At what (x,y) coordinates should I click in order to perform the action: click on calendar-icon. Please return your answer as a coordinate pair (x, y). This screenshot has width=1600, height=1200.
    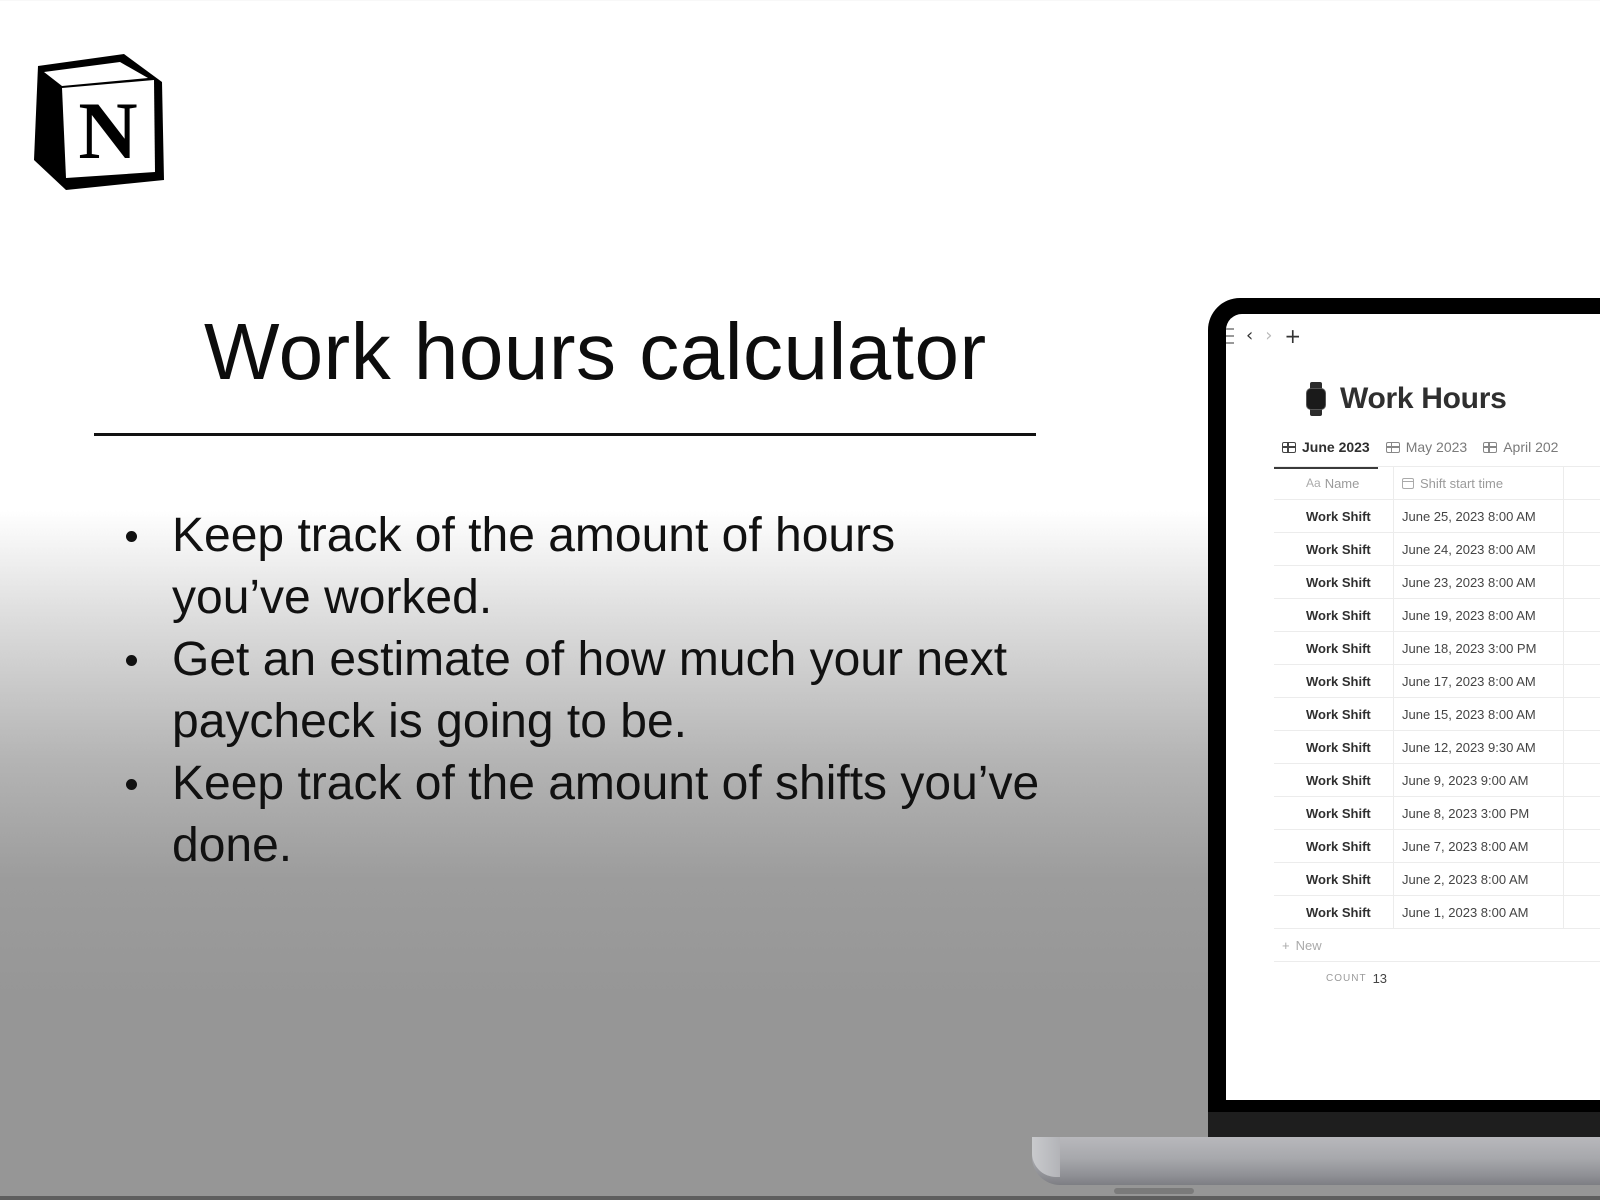
    Looking at the image, I should click on (1408, 483).